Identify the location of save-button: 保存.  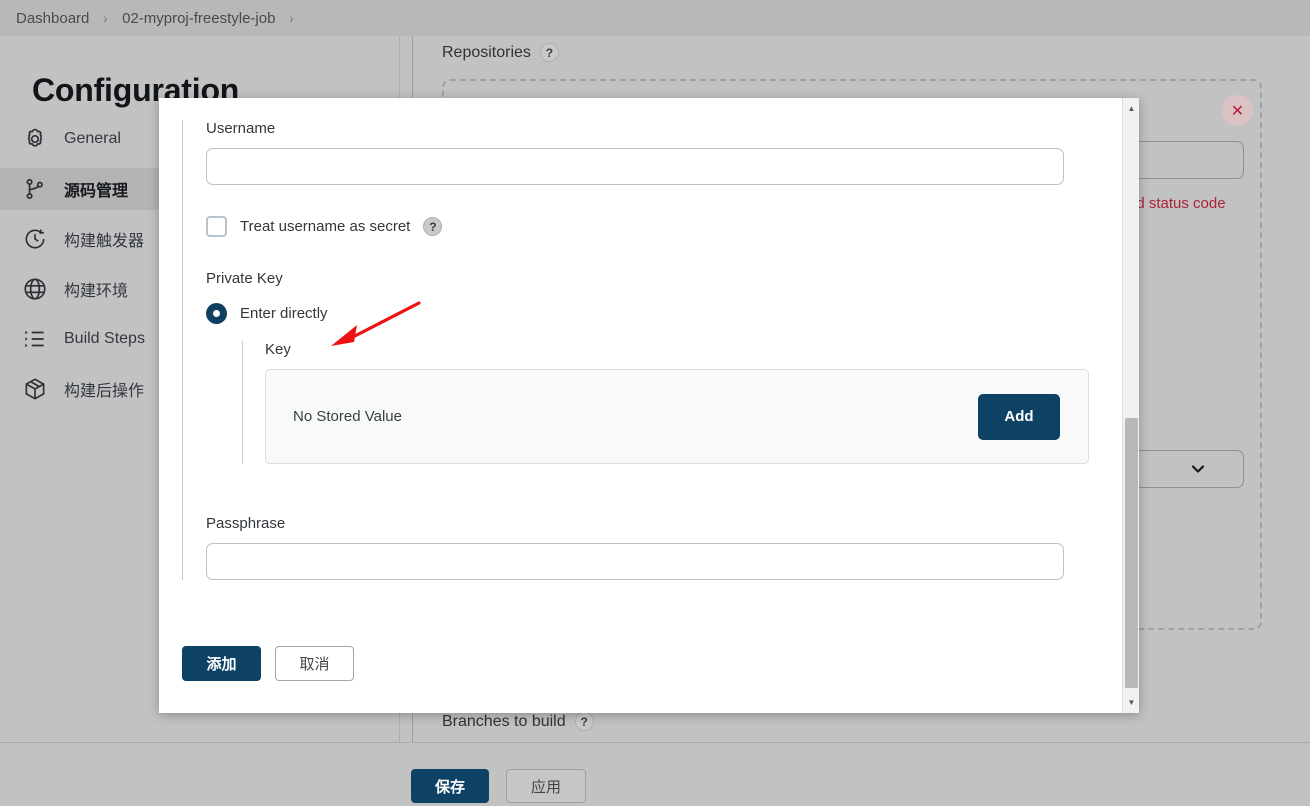
(450, 786).